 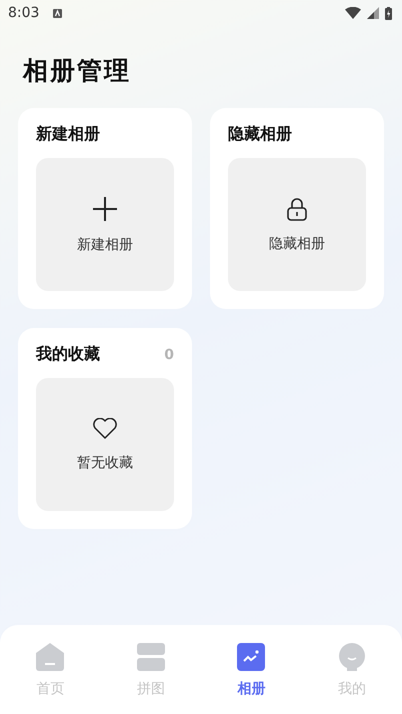 I want to click on home-icon, so click(x=50, y=657).